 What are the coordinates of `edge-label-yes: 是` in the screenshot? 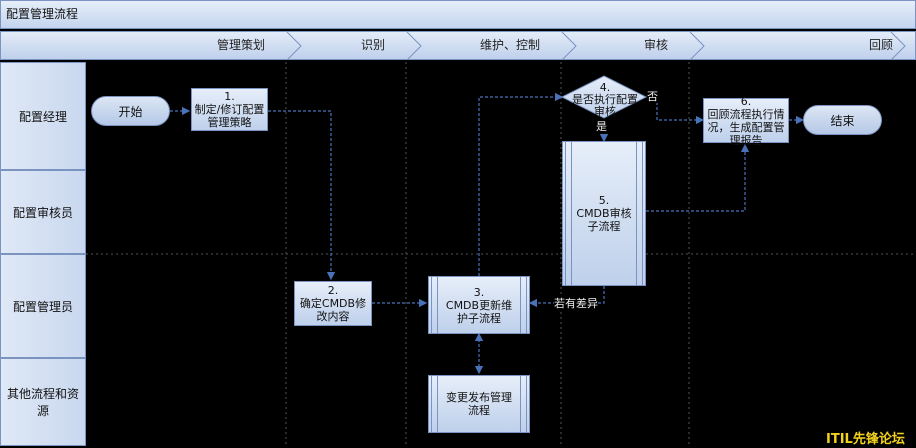 It's located at (601, 126).